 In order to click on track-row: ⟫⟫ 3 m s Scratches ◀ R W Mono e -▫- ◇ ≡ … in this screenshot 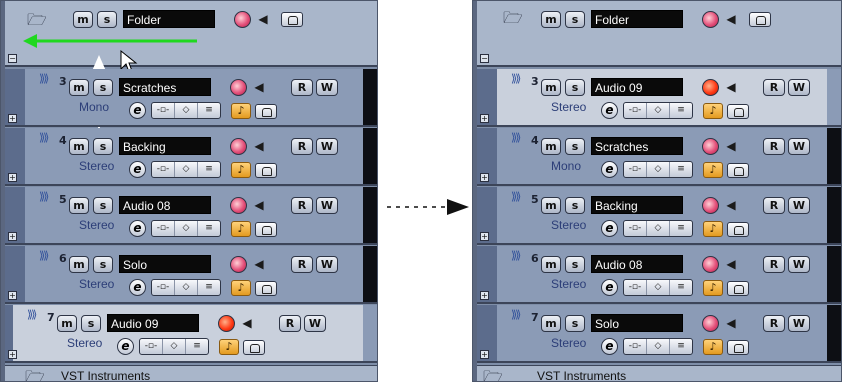, I will do `click(191, 98)`.